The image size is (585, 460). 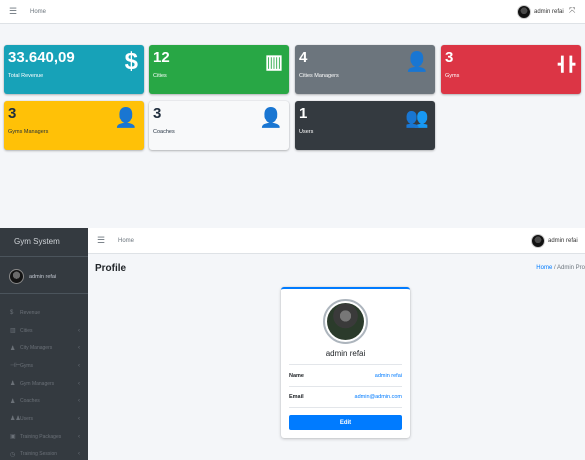 What do you see at coordinates (126, 118) in the screenshot?
I see `user-icon: 👤` at bounding box center [126, 118].